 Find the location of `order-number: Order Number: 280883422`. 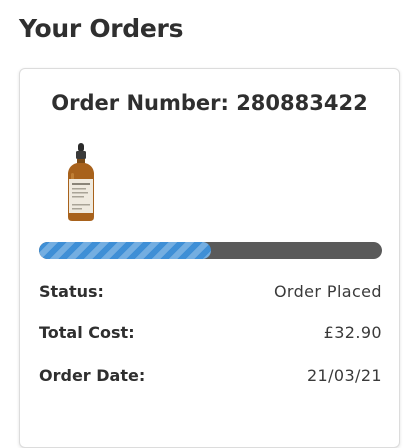

order-number: Order Number: 280883422 is located at coordinates (209, 103).